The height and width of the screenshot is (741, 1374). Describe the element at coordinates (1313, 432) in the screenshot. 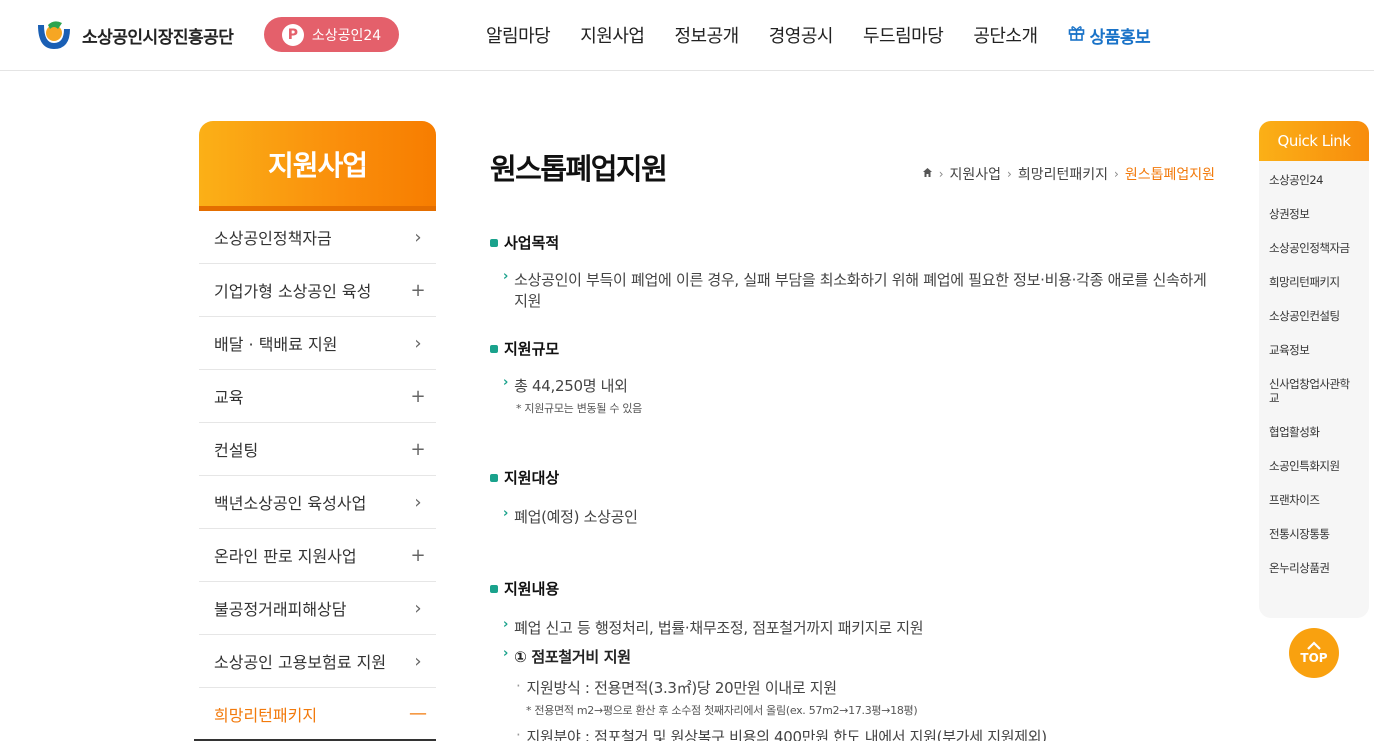

I see `quick-link-item: 협업활성화` at that location.